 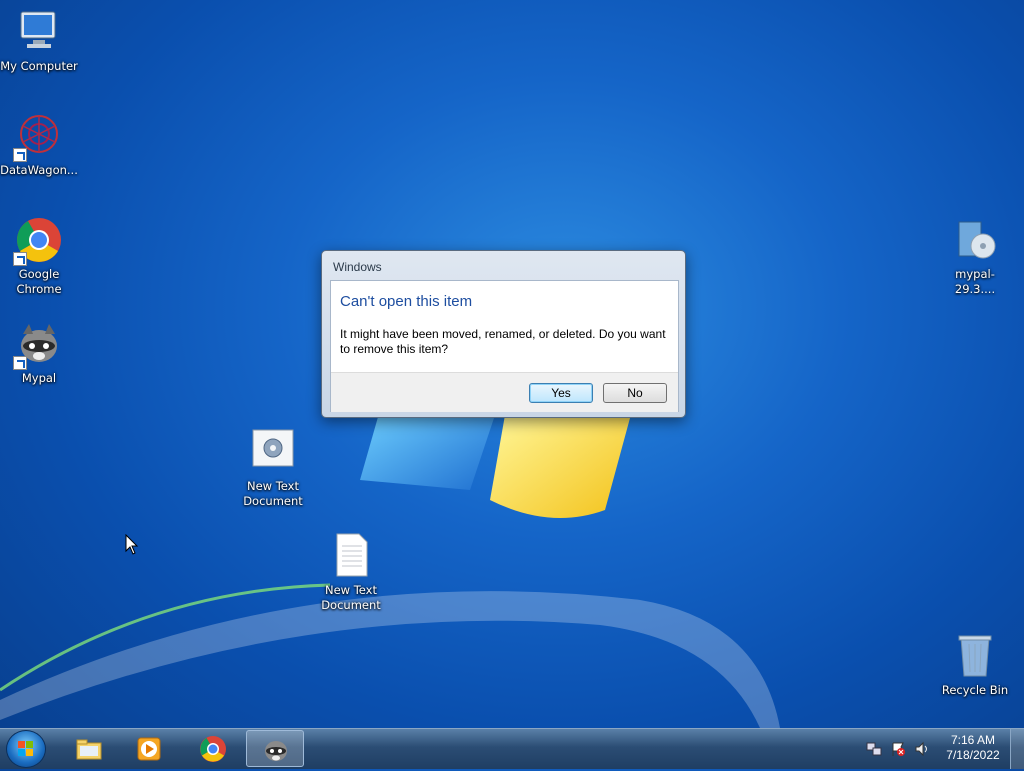 I want to click on datawagon-icon, so click(x=38, y=137).